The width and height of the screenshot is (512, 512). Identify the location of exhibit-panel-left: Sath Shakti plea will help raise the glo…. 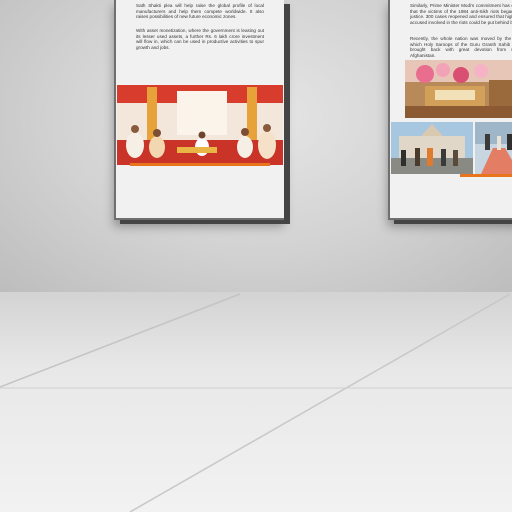
(199, 110).